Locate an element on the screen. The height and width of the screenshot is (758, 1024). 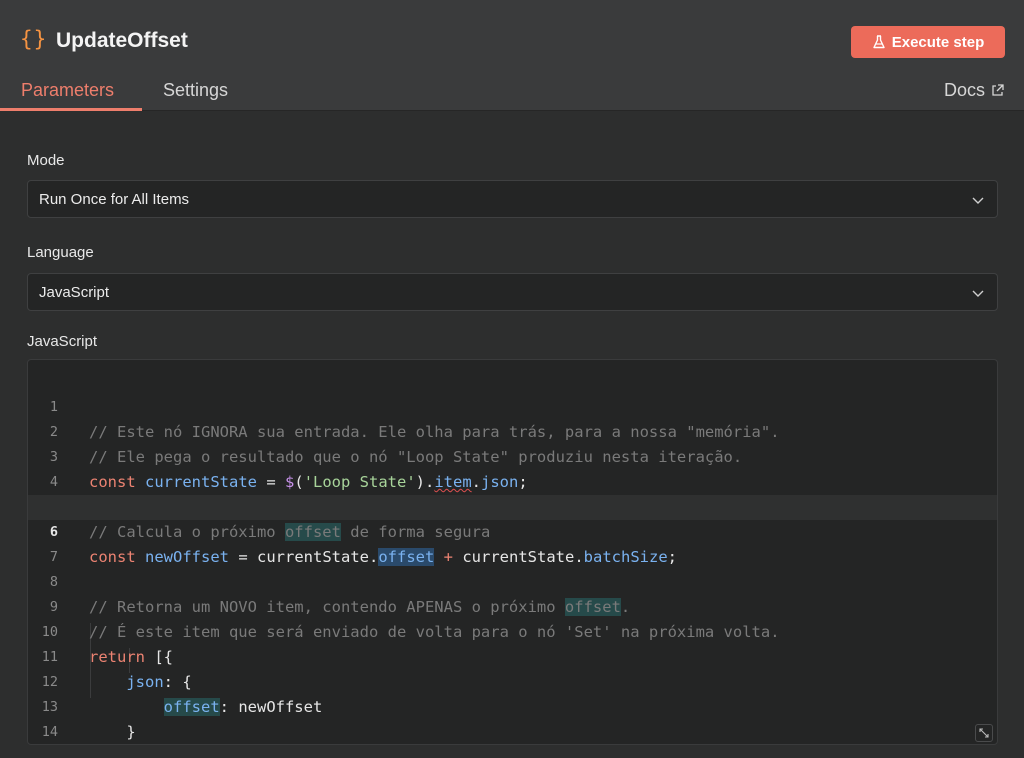
tab-parameters: Parameters is located at coordinates (67, 90).